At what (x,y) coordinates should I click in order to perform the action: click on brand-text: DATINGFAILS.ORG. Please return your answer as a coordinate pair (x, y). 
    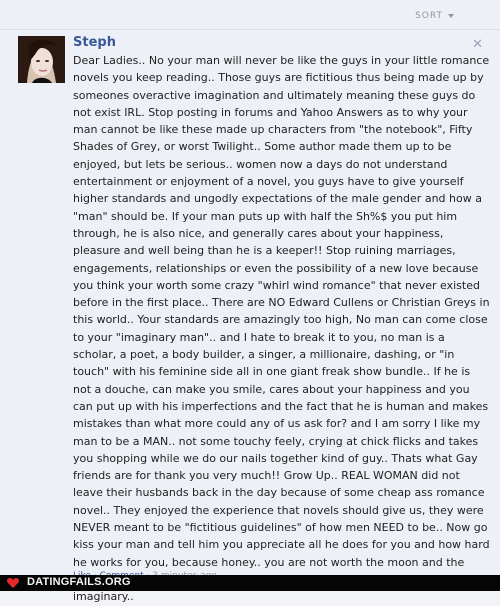
    Looking at the image, I should click on (79, 582).